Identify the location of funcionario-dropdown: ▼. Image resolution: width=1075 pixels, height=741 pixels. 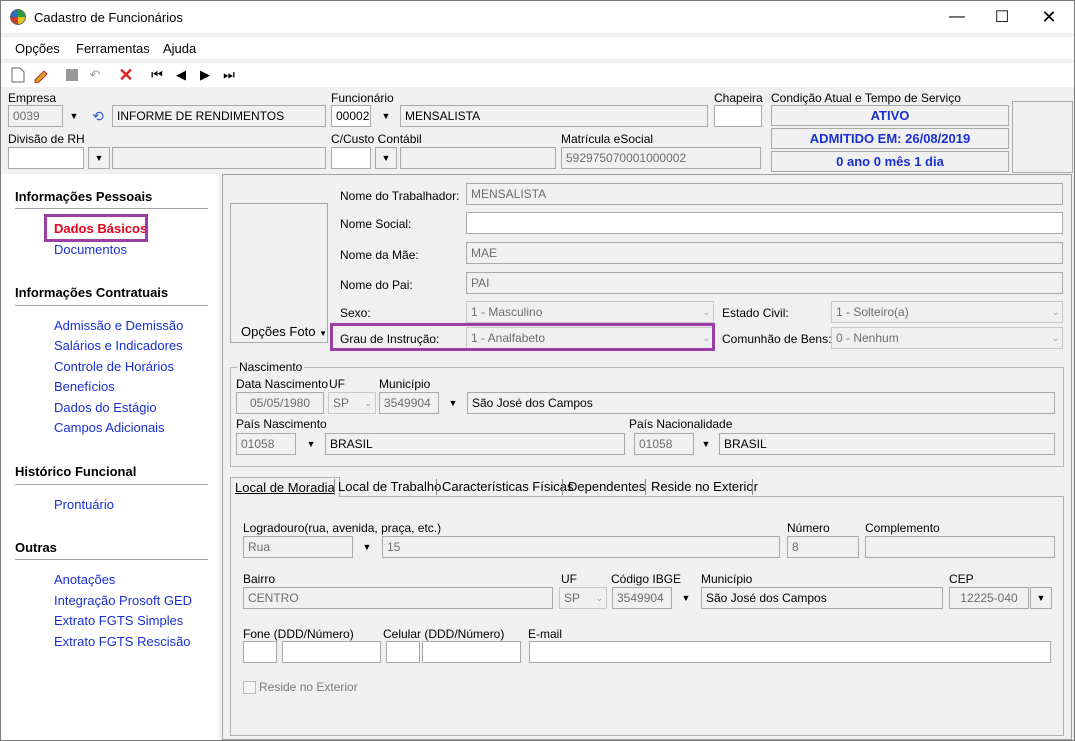
(386, 116).